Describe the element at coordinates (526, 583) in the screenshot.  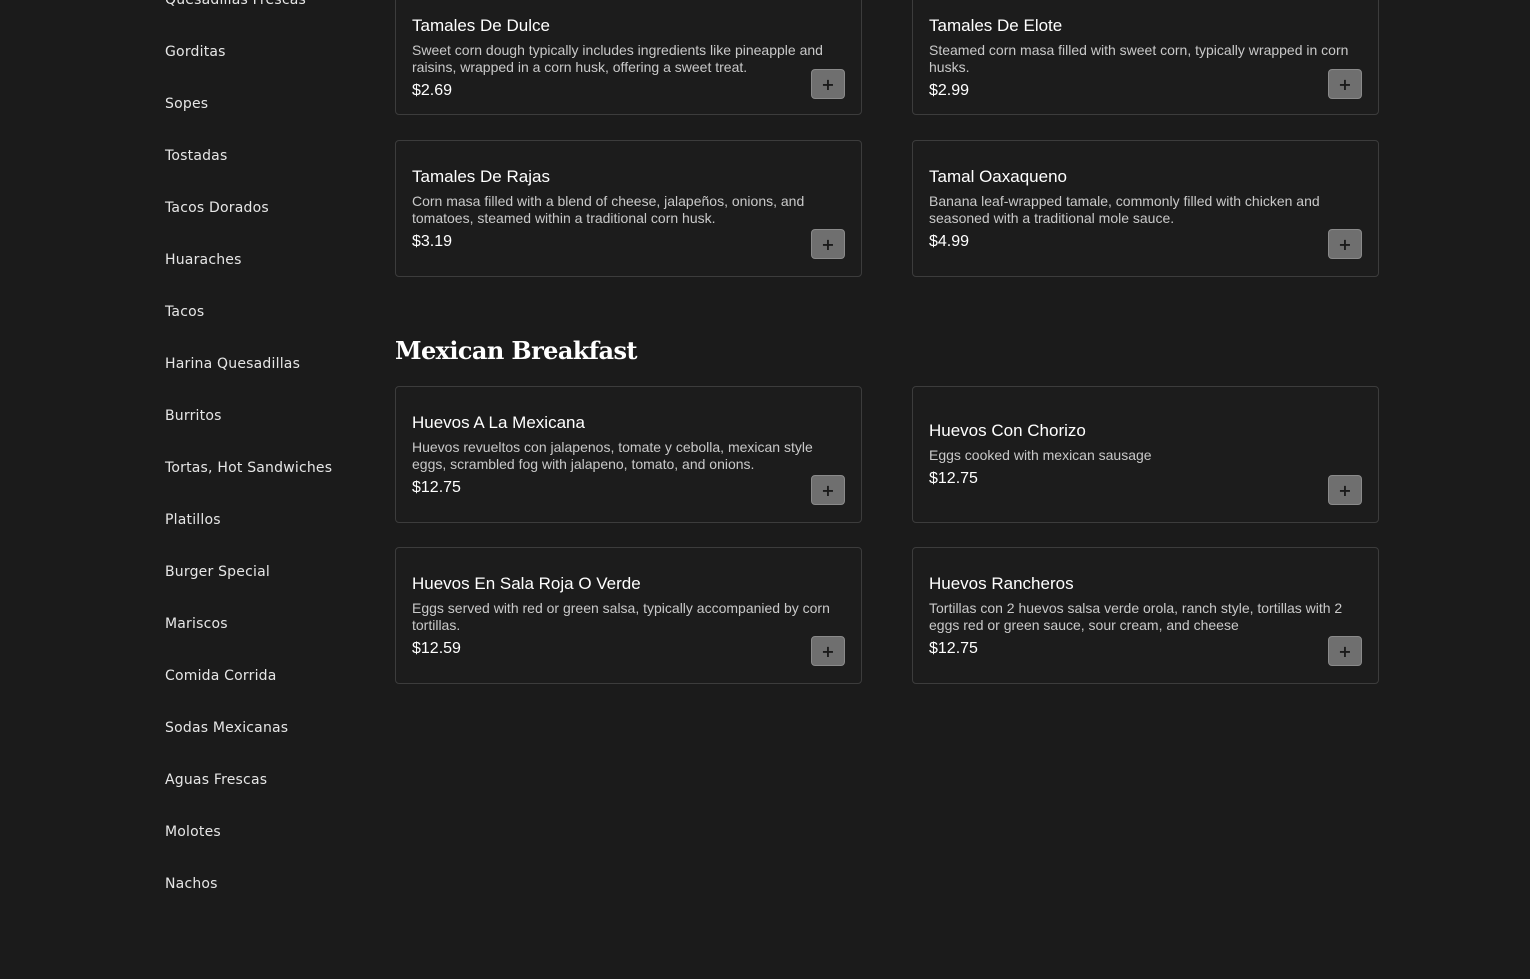
I see `item-title: Huevos En Sala Roja O Verde` at that location.